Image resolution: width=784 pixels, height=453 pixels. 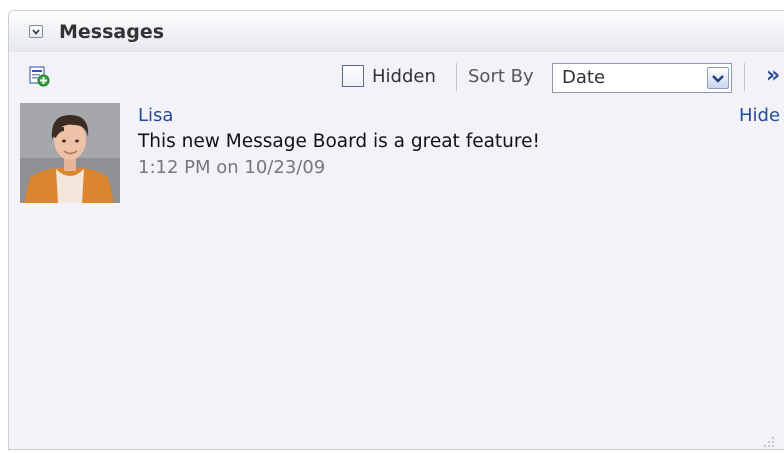 What do you see at coordinates (759, 116) in the screenshot?
I see `hide-message-link: Hide` at bounding box center [759, 116].